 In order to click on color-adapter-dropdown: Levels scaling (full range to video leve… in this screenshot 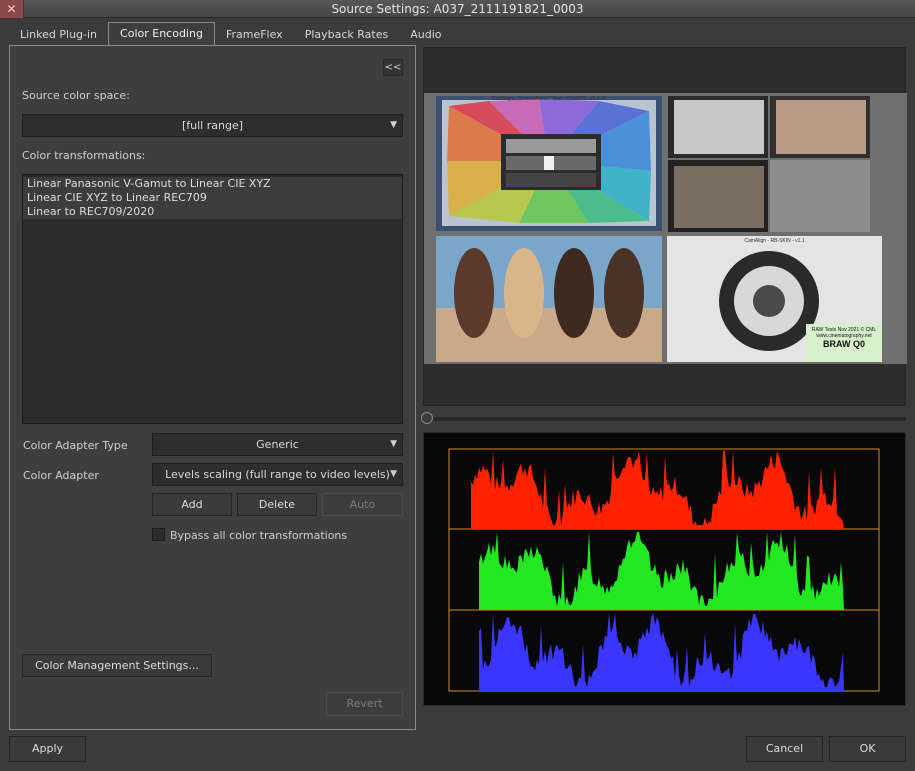, I will do `click(277, 474)`.